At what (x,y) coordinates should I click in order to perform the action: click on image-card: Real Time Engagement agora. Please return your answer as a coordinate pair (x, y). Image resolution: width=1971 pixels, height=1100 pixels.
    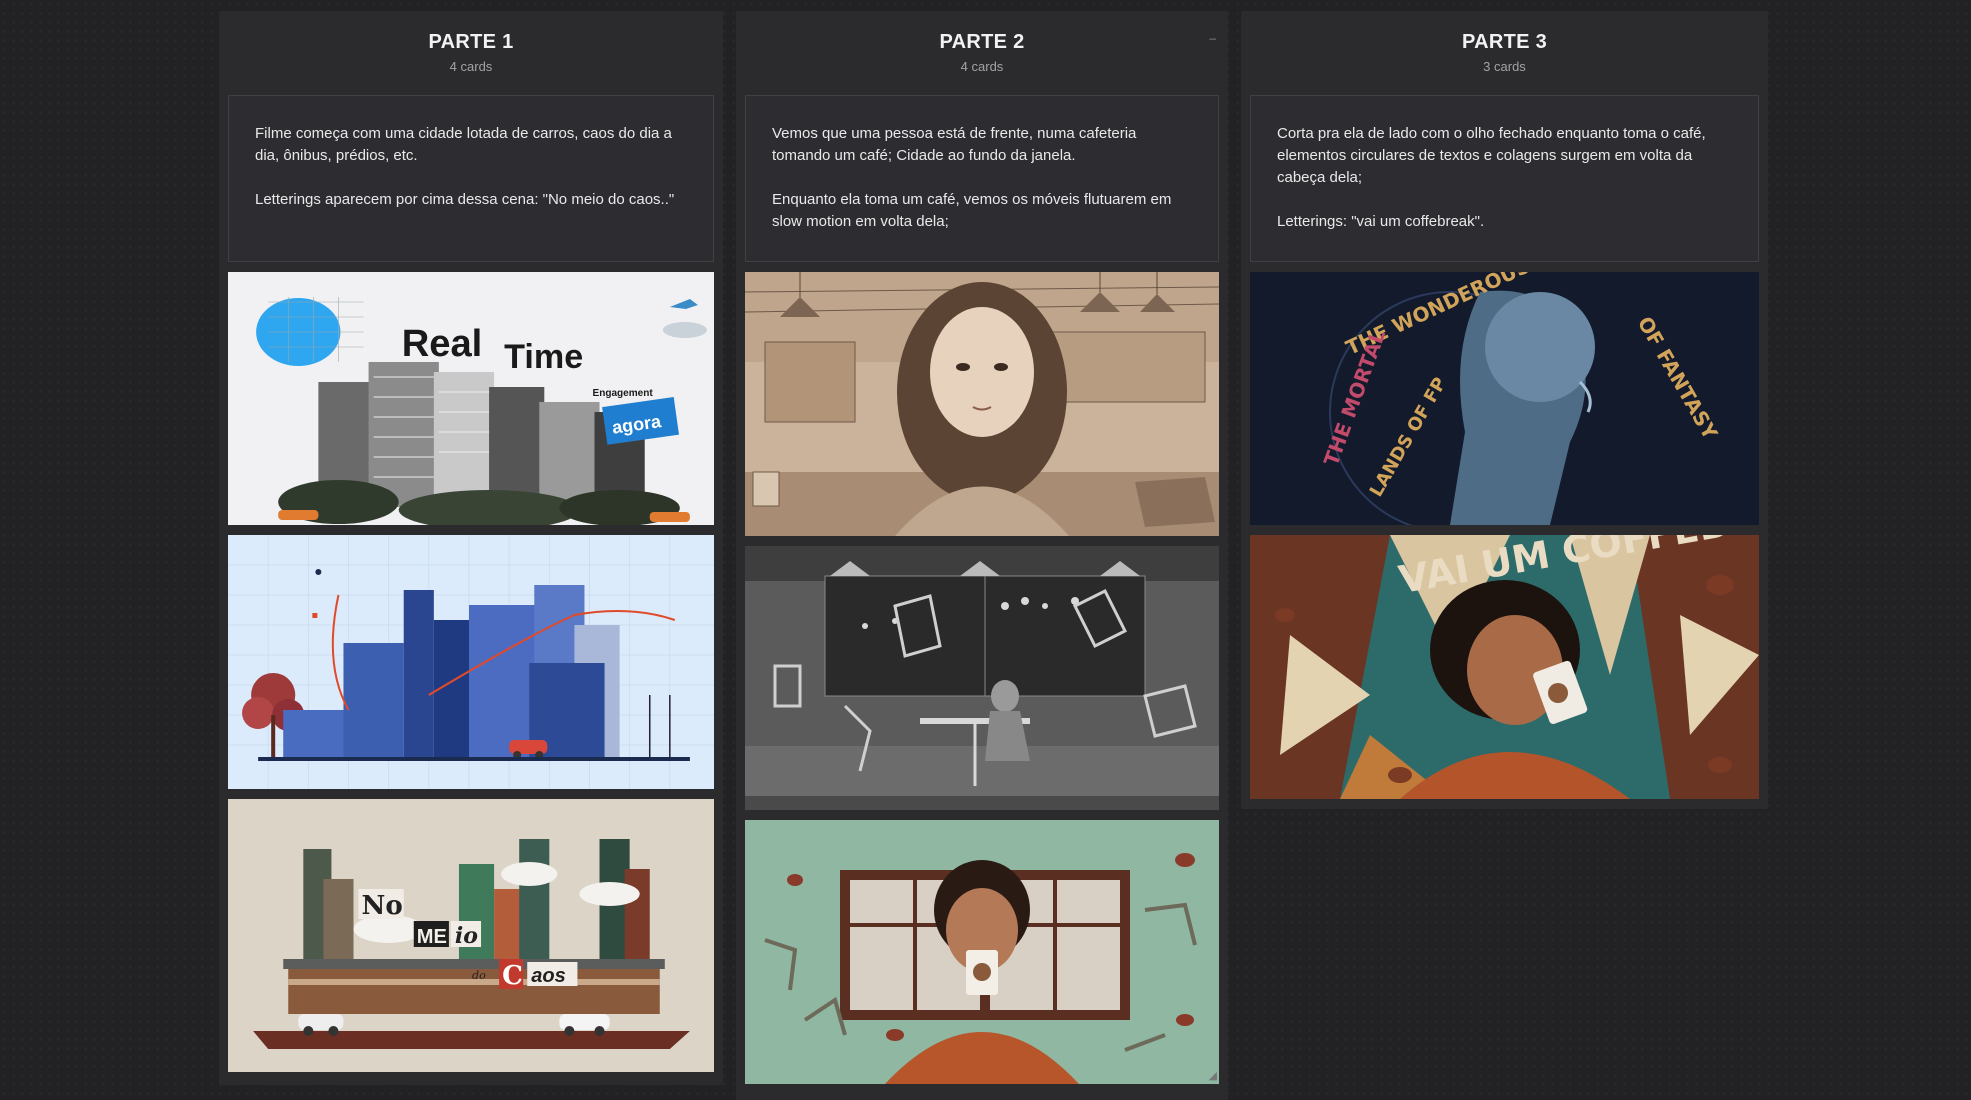
    Looking at the image, I should click on (471, 398).